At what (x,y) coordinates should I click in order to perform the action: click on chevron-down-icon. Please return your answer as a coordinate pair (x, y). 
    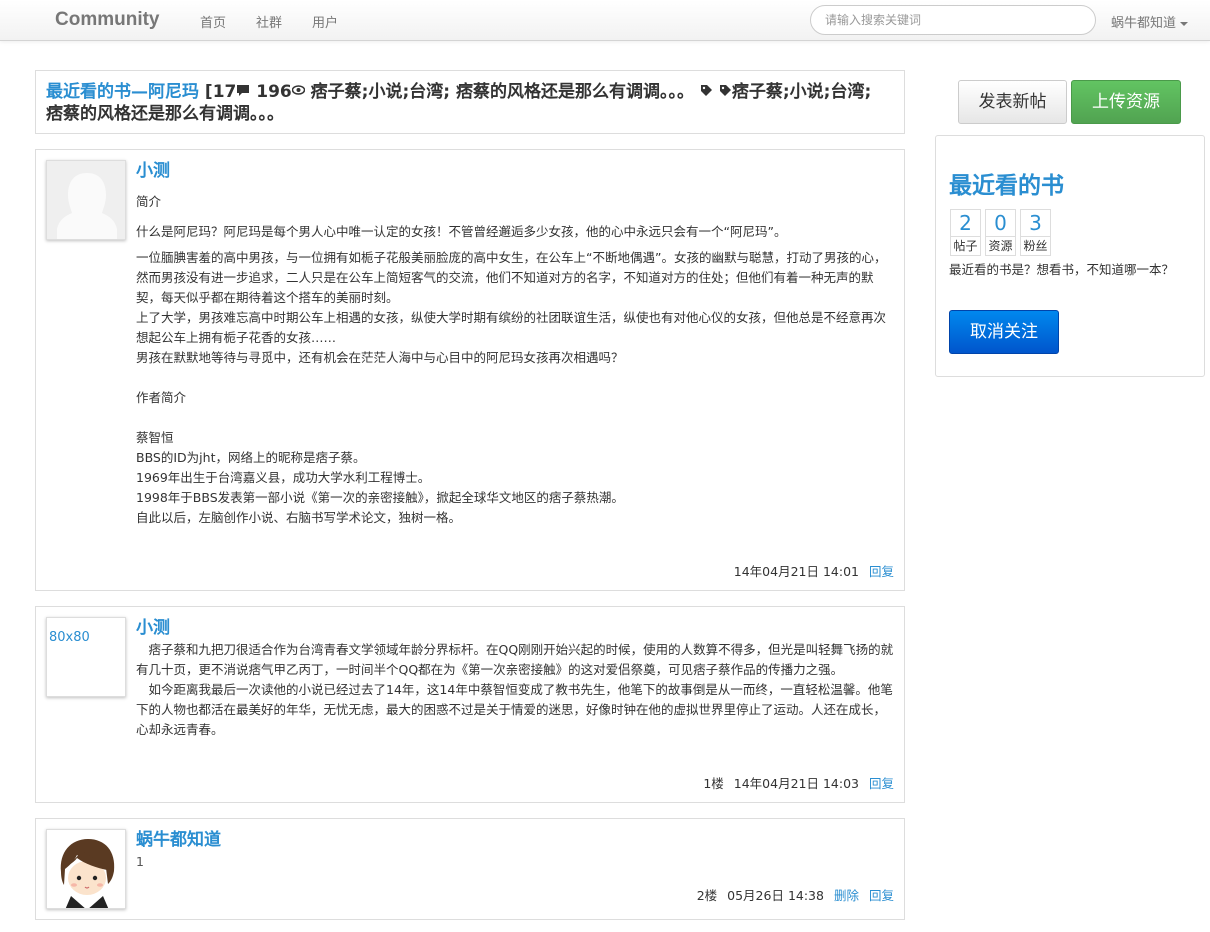
    Looking at the image, I should click on (1184, 23).